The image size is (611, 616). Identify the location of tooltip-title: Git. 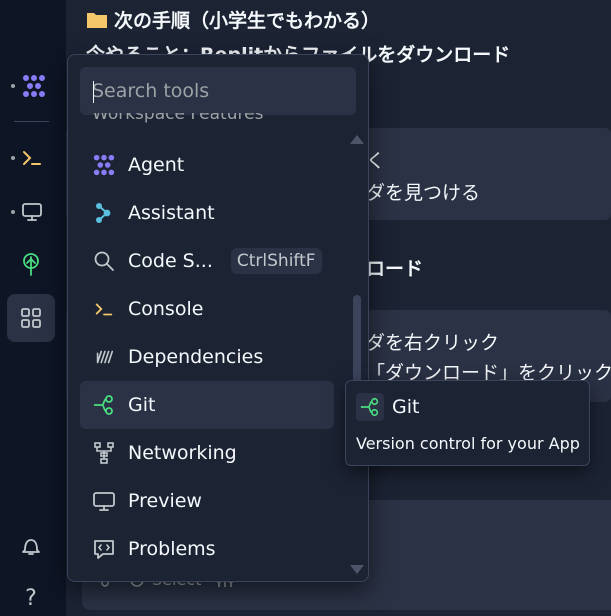
(406, 407).